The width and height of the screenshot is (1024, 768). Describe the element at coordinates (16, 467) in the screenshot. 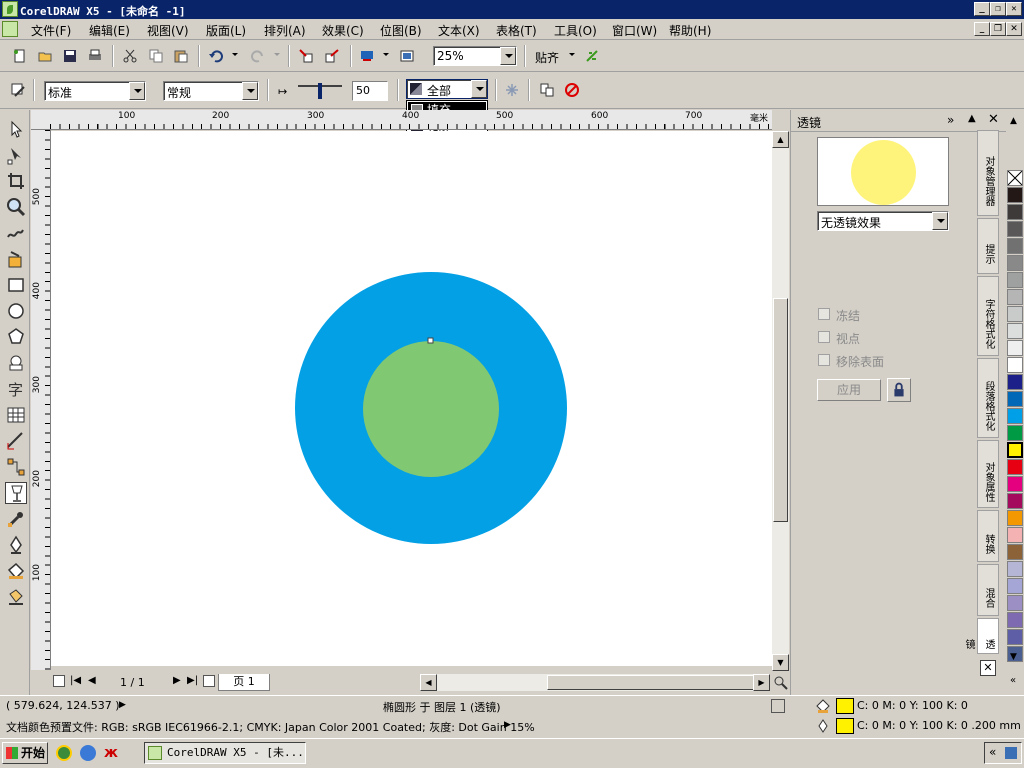

I see `connector-tool` at that location.